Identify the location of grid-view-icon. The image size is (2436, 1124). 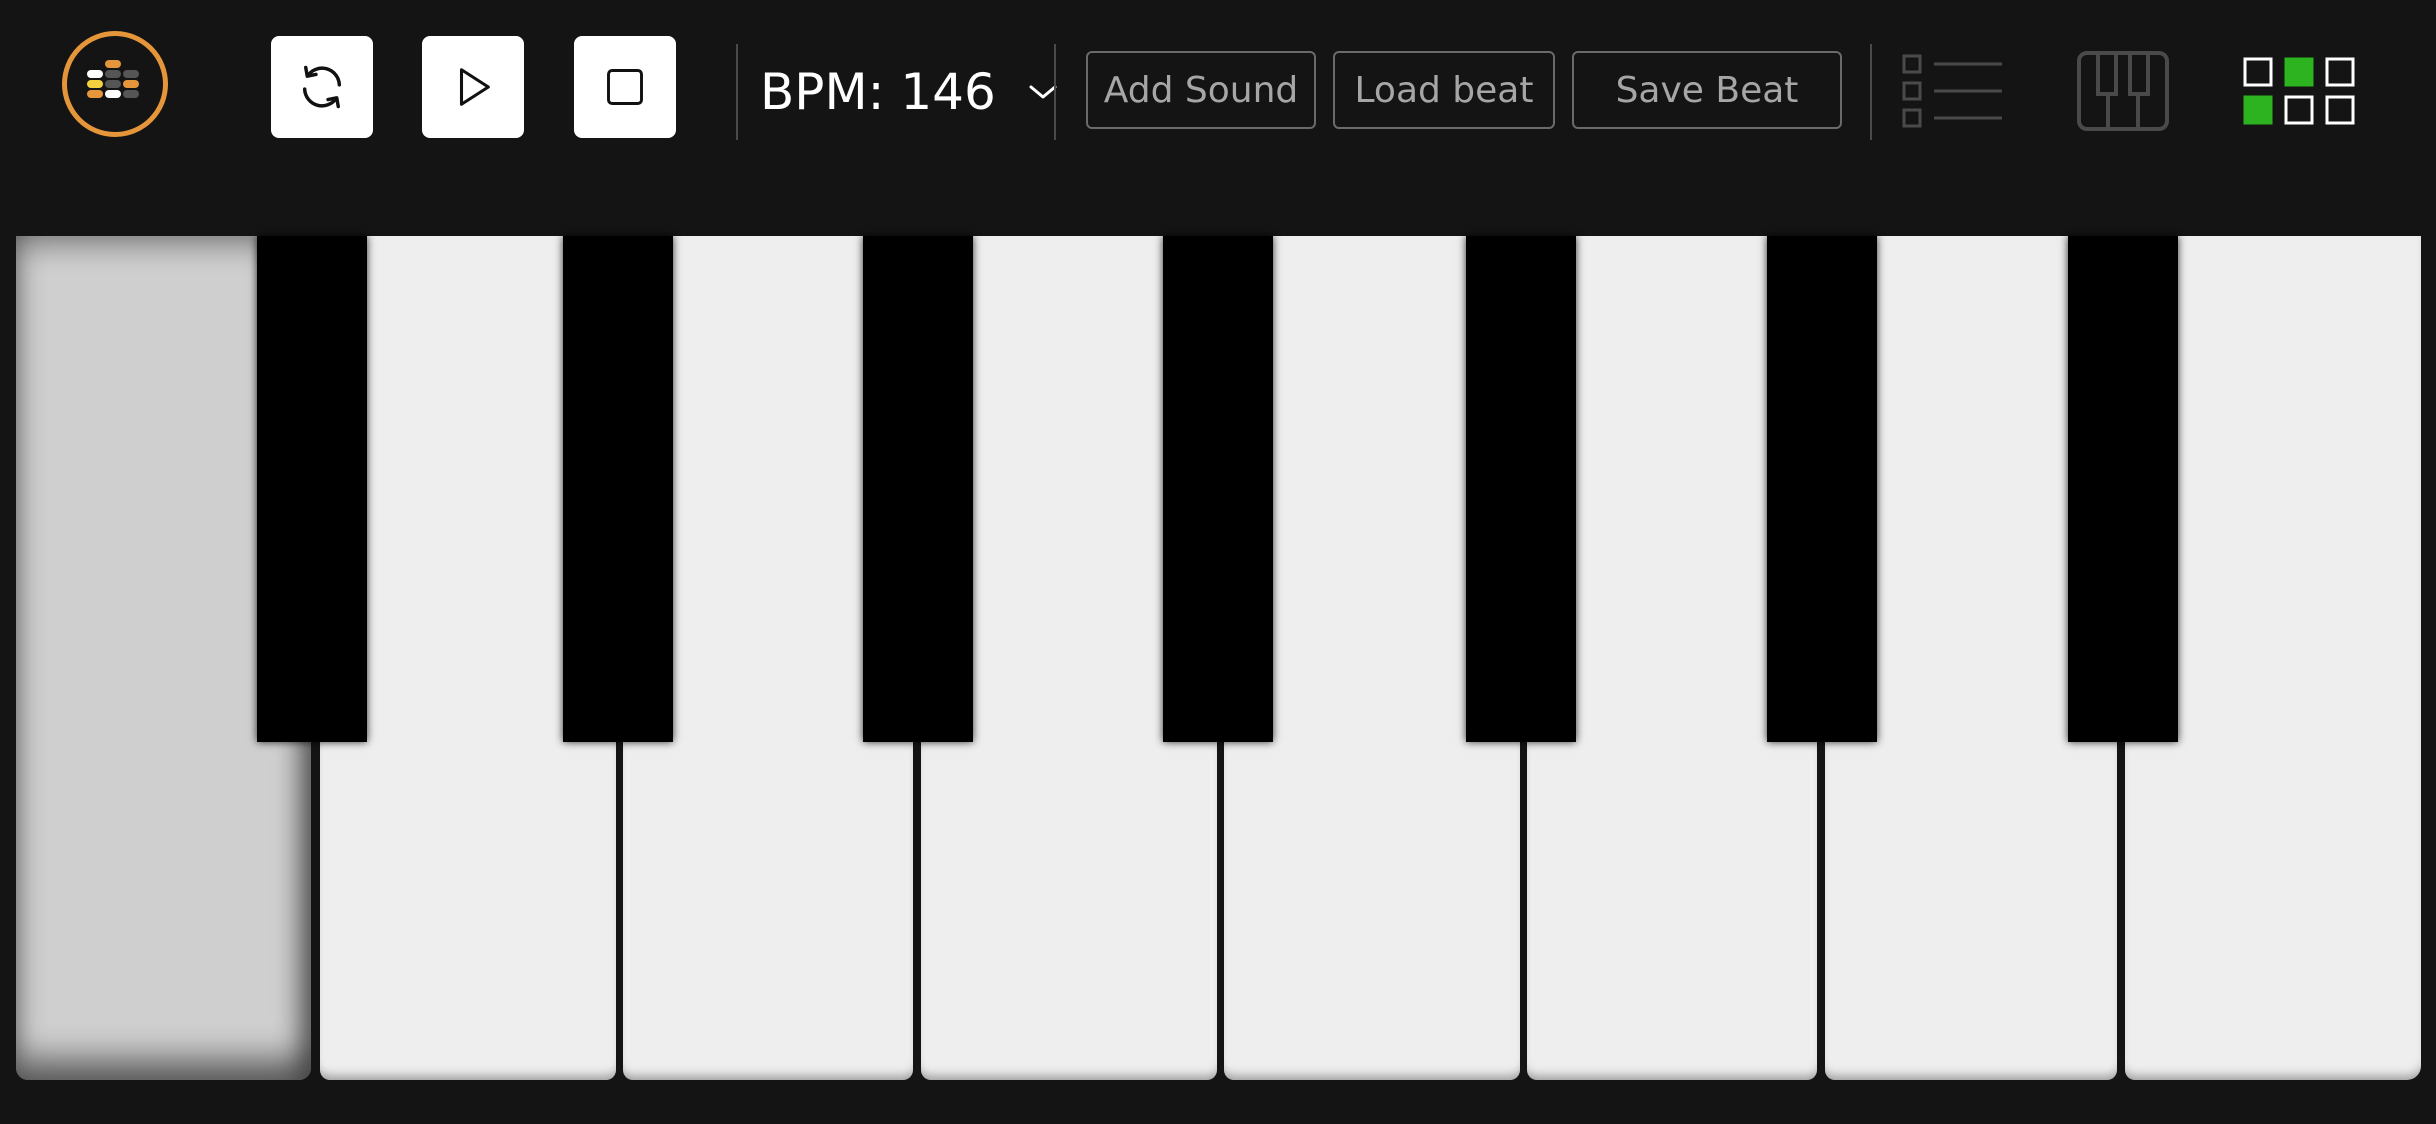
(2299, 91).